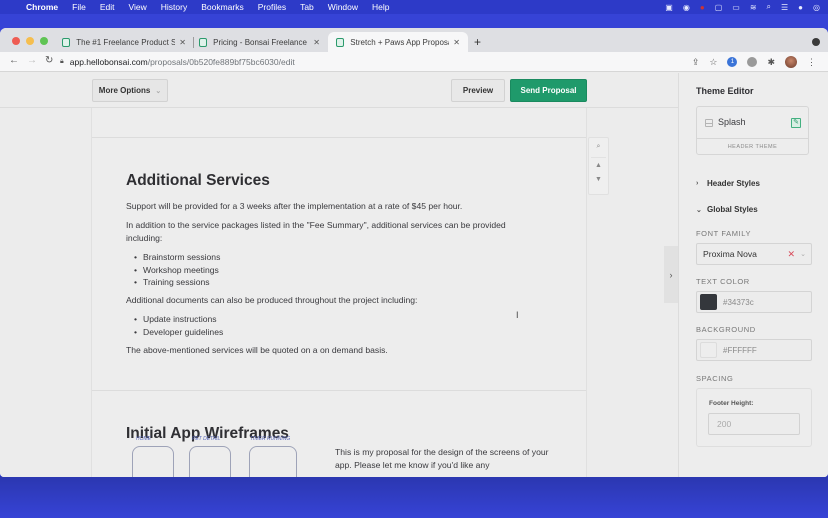 The height and width of the screenshot is (518, 828). Describe the element at coordinates (307, 7) in the screenshot. I see `menu-tab: Tab` at that location.